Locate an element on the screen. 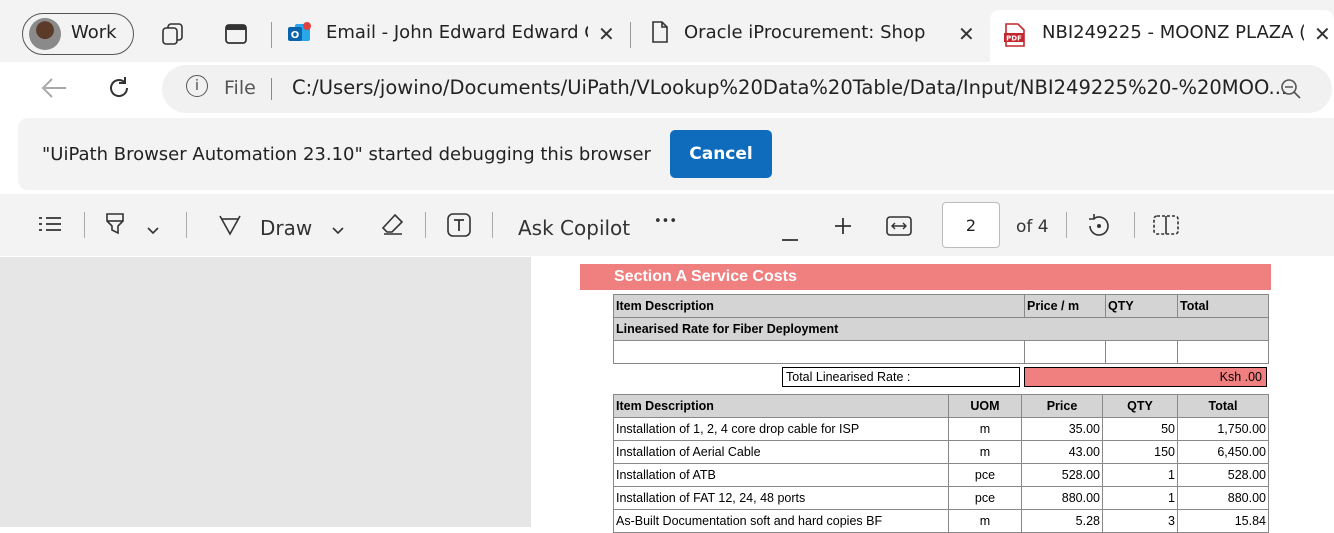 The height and width of the screenshot is (533, 1334). column-header: UOM is located at coordinates (985, 406).